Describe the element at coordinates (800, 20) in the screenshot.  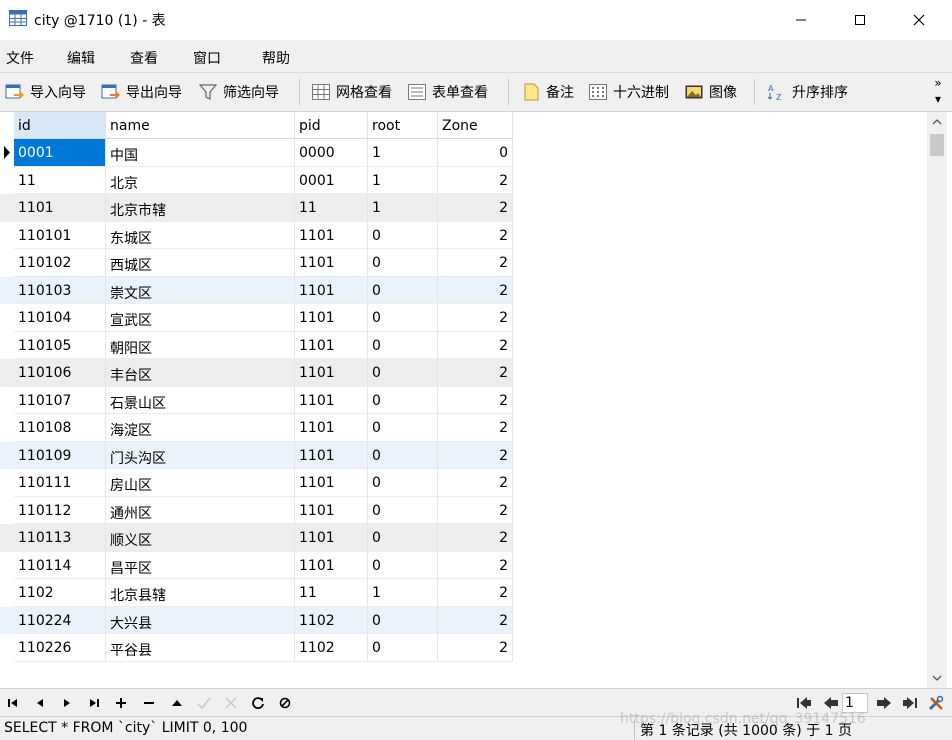
I see `minimize-button` at that location.